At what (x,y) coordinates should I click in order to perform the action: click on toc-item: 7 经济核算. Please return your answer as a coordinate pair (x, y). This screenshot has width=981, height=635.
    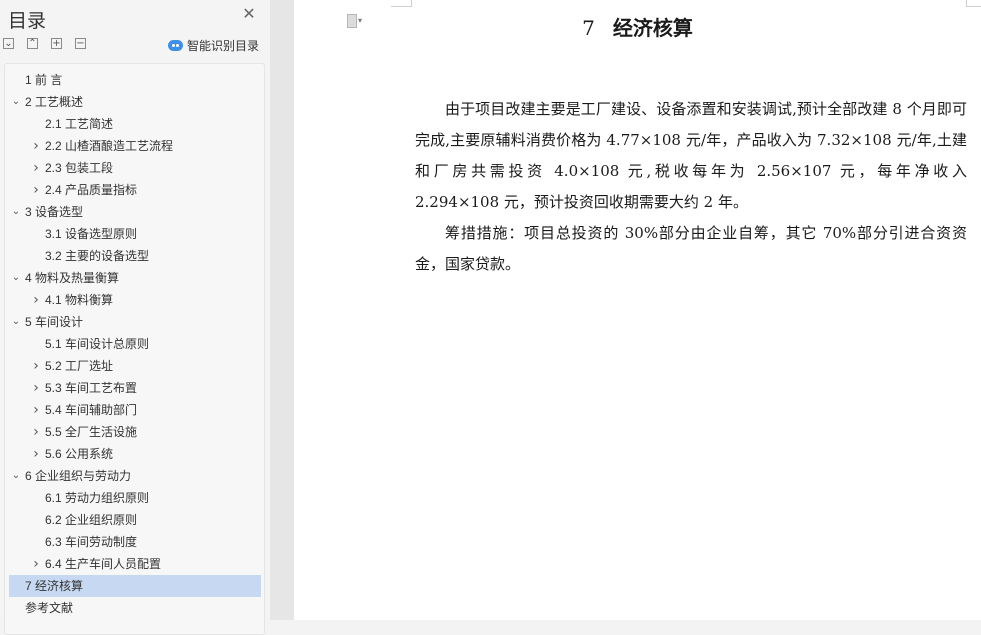
    Looking at the image, I should click on (135, 586).